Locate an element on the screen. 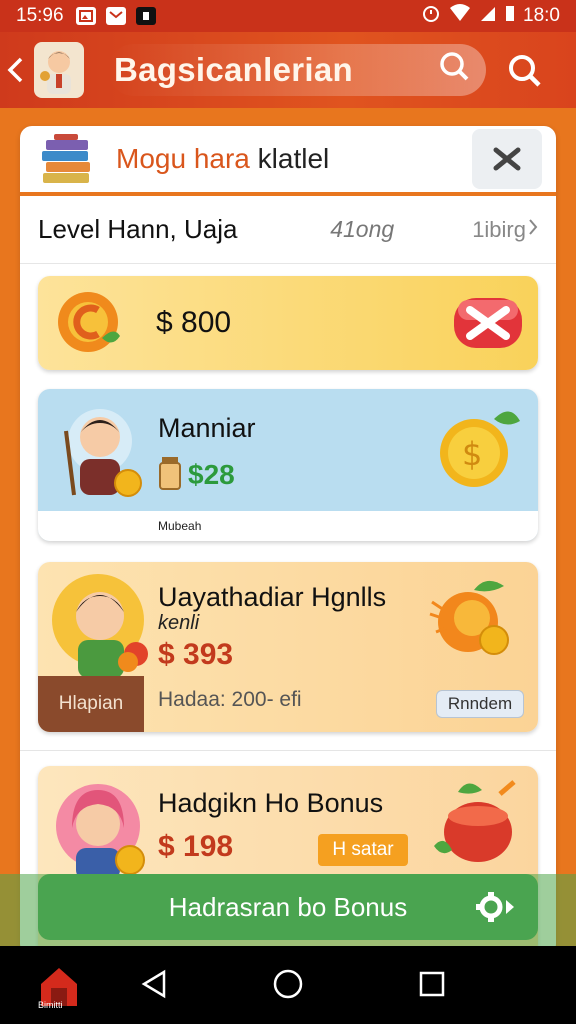 The width and height of the screenshot is (576, 1024). item-4-name: Hadgikn Ho Bonus is located at coordinates (271, 803).